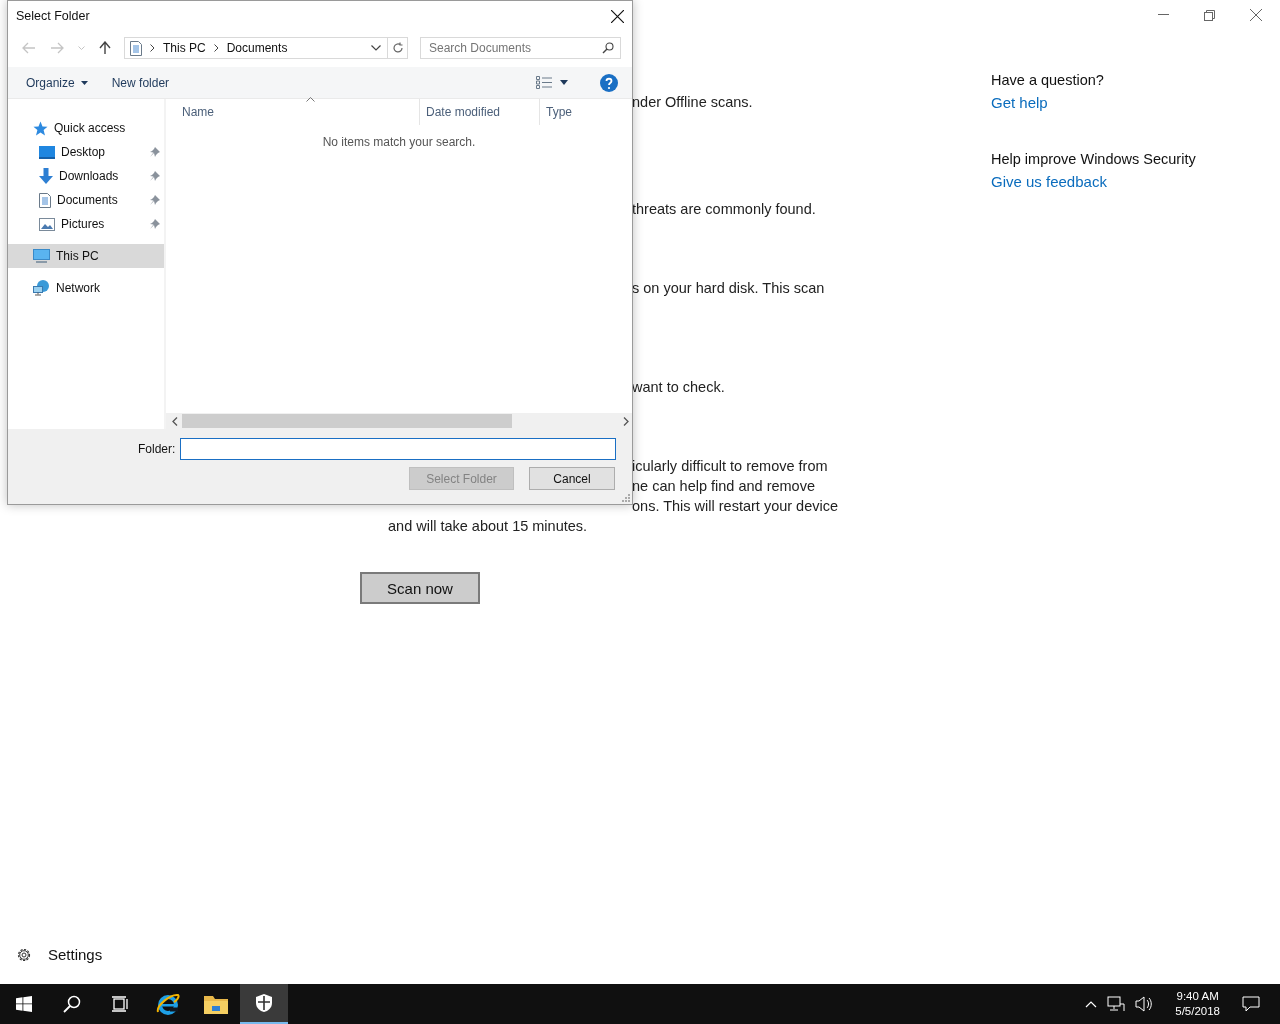 This screenshot has width=1280, height=1024. Describe the element at coordinates (1163, 15) in the screenshot. I see `minimize-icon` at that location.